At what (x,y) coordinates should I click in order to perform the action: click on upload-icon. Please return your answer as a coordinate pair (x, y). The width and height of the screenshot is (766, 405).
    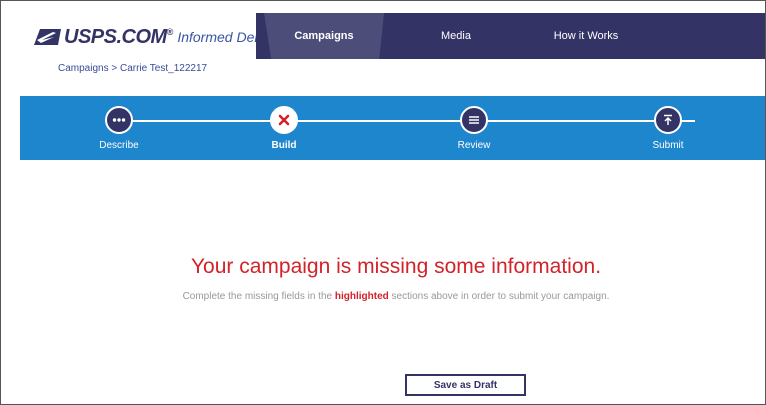
    Looking at the image, I should click on (668, 119).